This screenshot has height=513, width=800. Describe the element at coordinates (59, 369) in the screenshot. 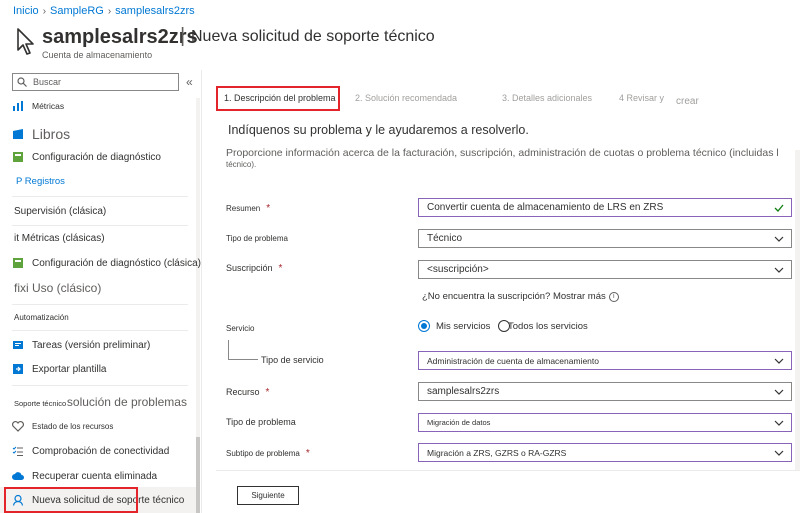

I see `sidebar-item-exportar: Exportar plantilla` at that location.